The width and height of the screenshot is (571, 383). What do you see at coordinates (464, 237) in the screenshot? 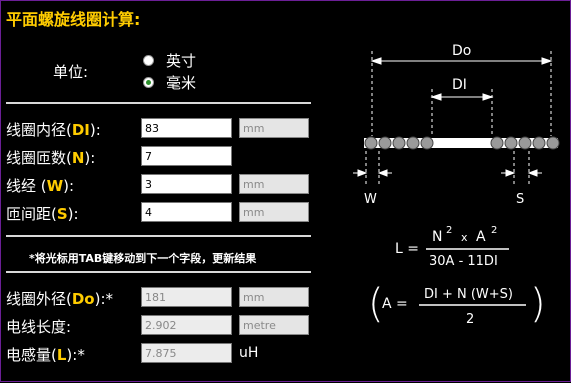
I see `formula-l-num-x: x` at bounding box center [464, 237].